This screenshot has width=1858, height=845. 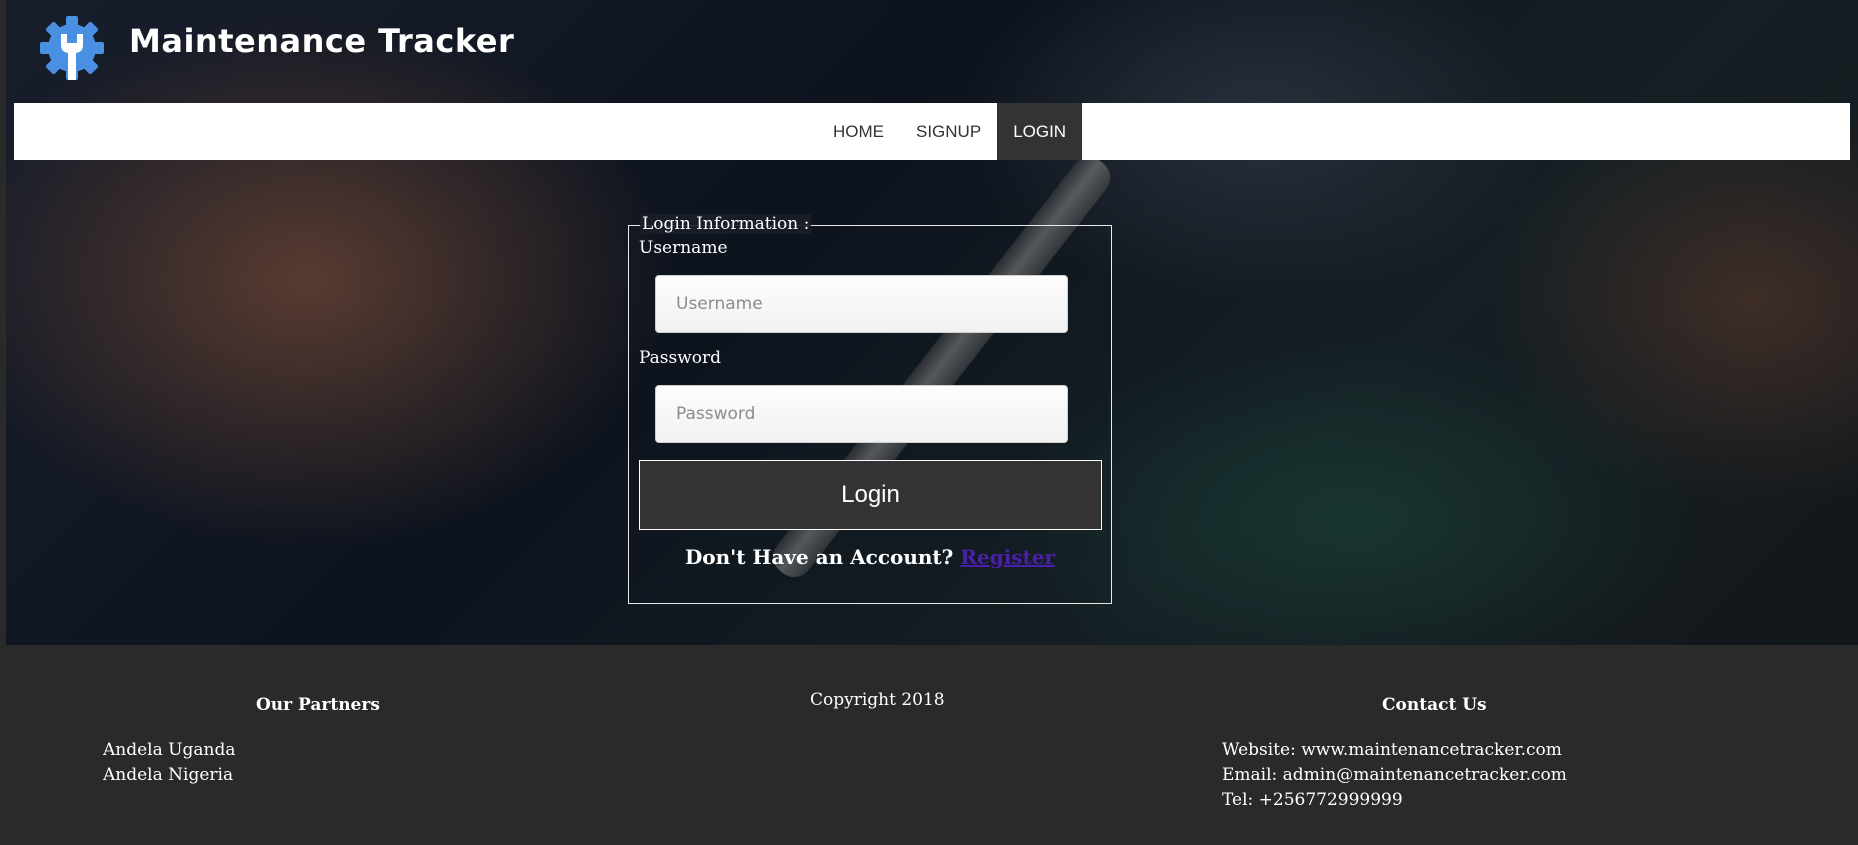 I want to click on register-prompt-text: Don't Have an Account?, so click(x=819, y=557).